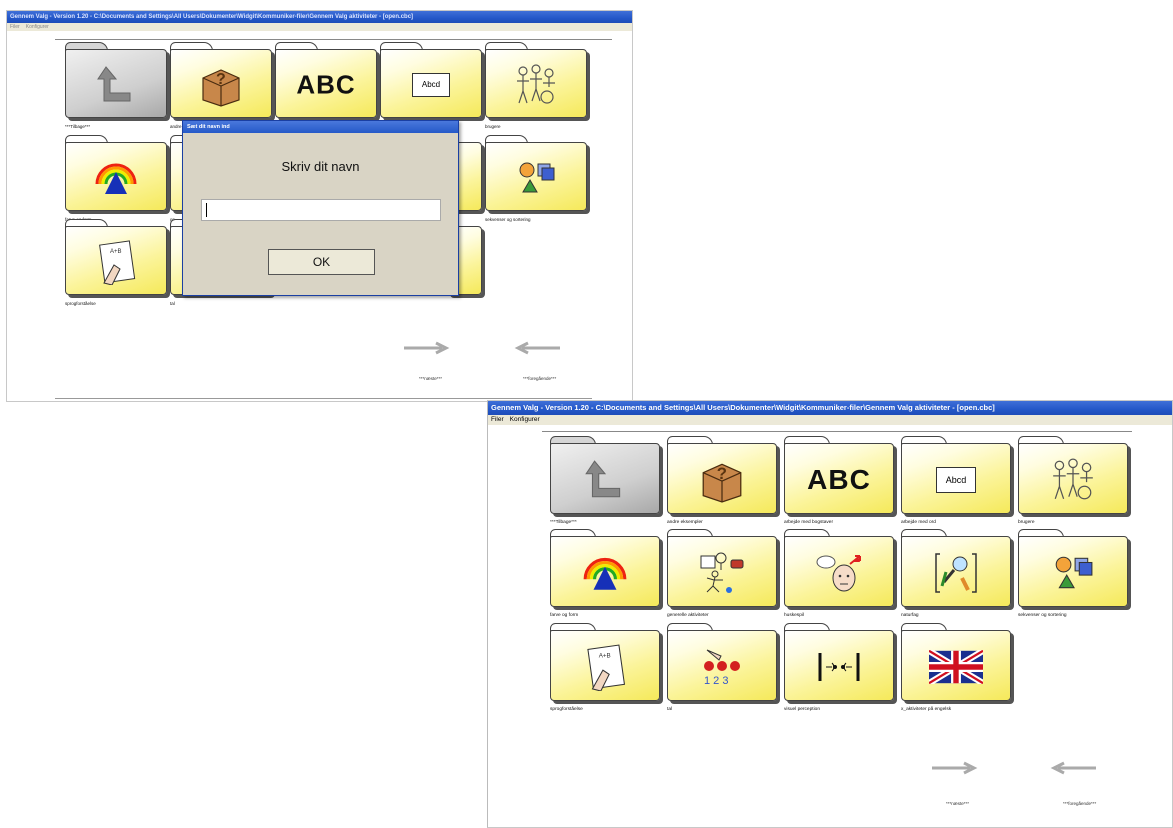 Image resolution: width=1173 pixels, height=828 pixels. I want to click on folder-generelle-aktiviteter: generelle aktiviteter, so click(722, 574).